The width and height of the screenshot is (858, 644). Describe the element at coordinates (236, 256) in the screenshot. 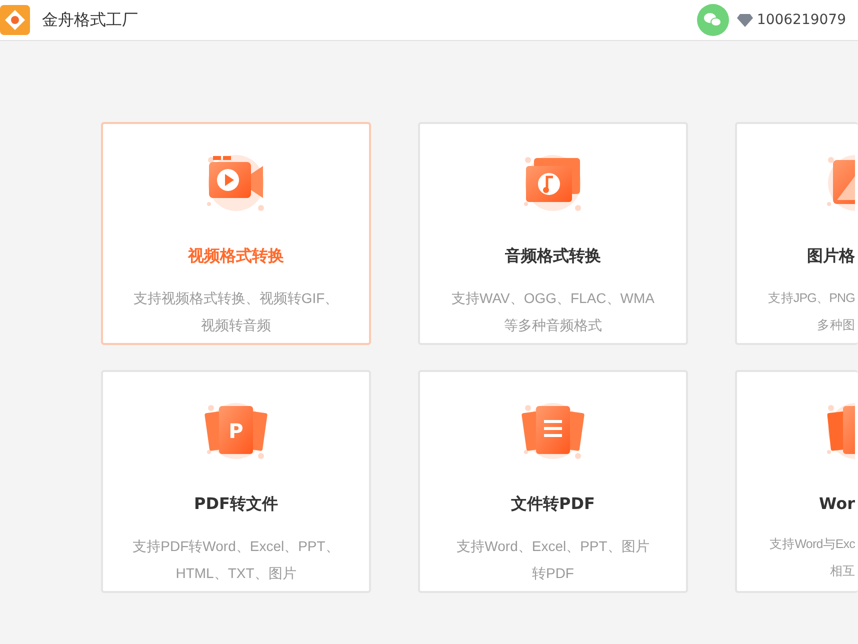

I see `card-title: 视频格式转换` at that location.